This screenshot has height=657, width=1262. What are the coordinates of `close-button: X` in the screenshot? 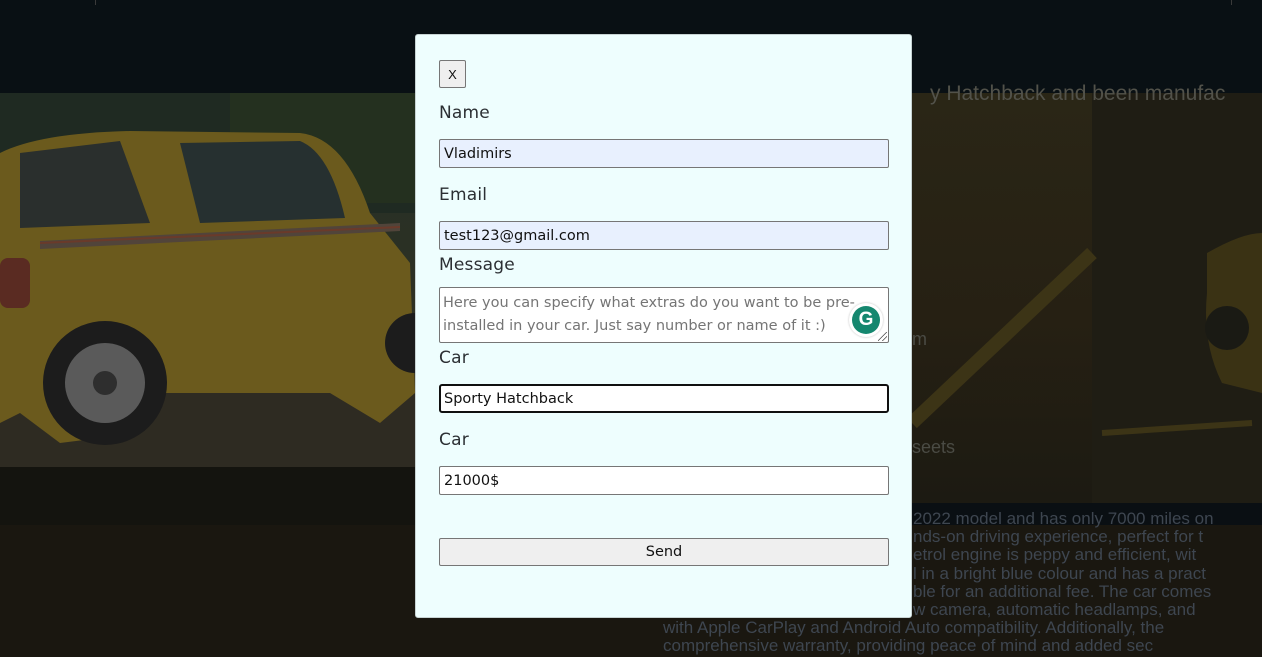 It's located at (452, 74).